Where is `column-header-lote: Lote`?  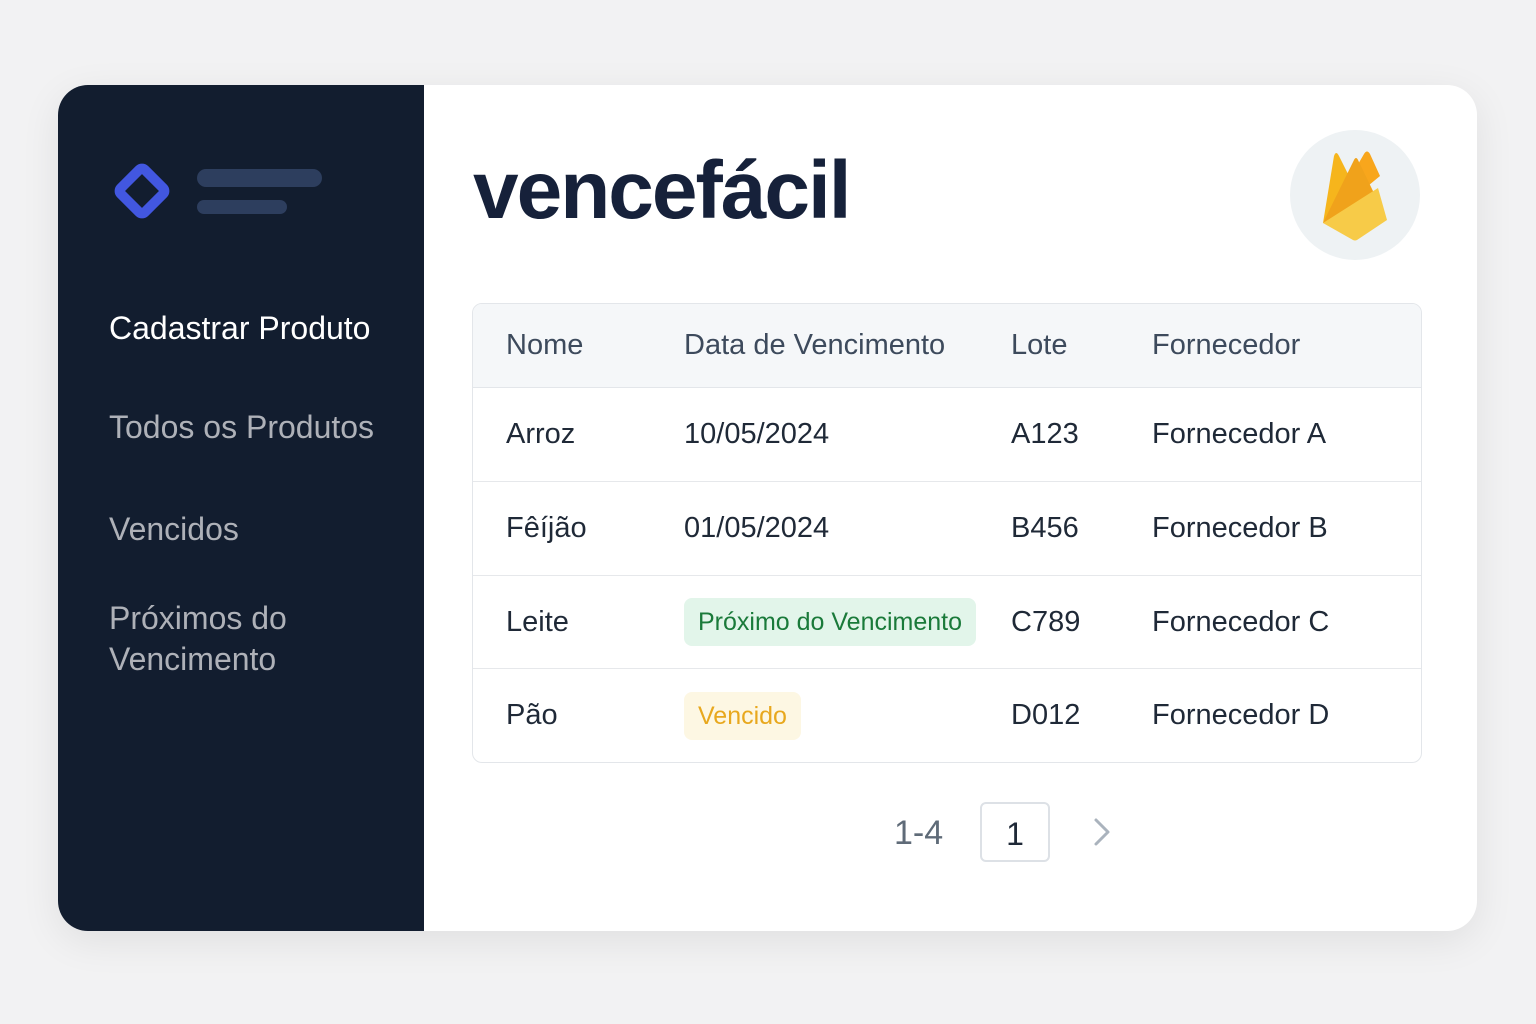
column-header-lote: Lote is located at coordinates (1039, 345).